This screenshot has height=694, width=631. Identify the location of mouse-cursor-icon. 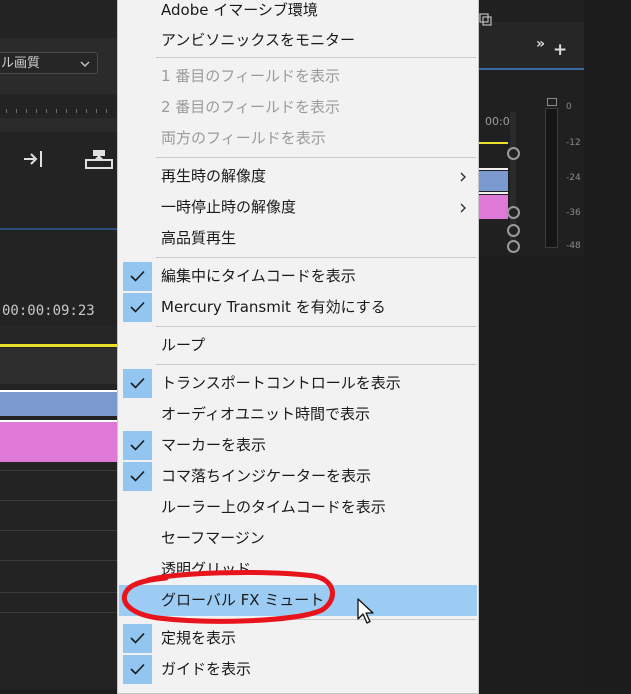
(365, 611).